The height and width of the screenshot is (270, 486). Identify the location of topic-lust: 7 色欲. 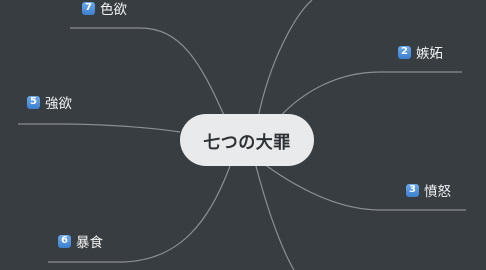
(104, 9).